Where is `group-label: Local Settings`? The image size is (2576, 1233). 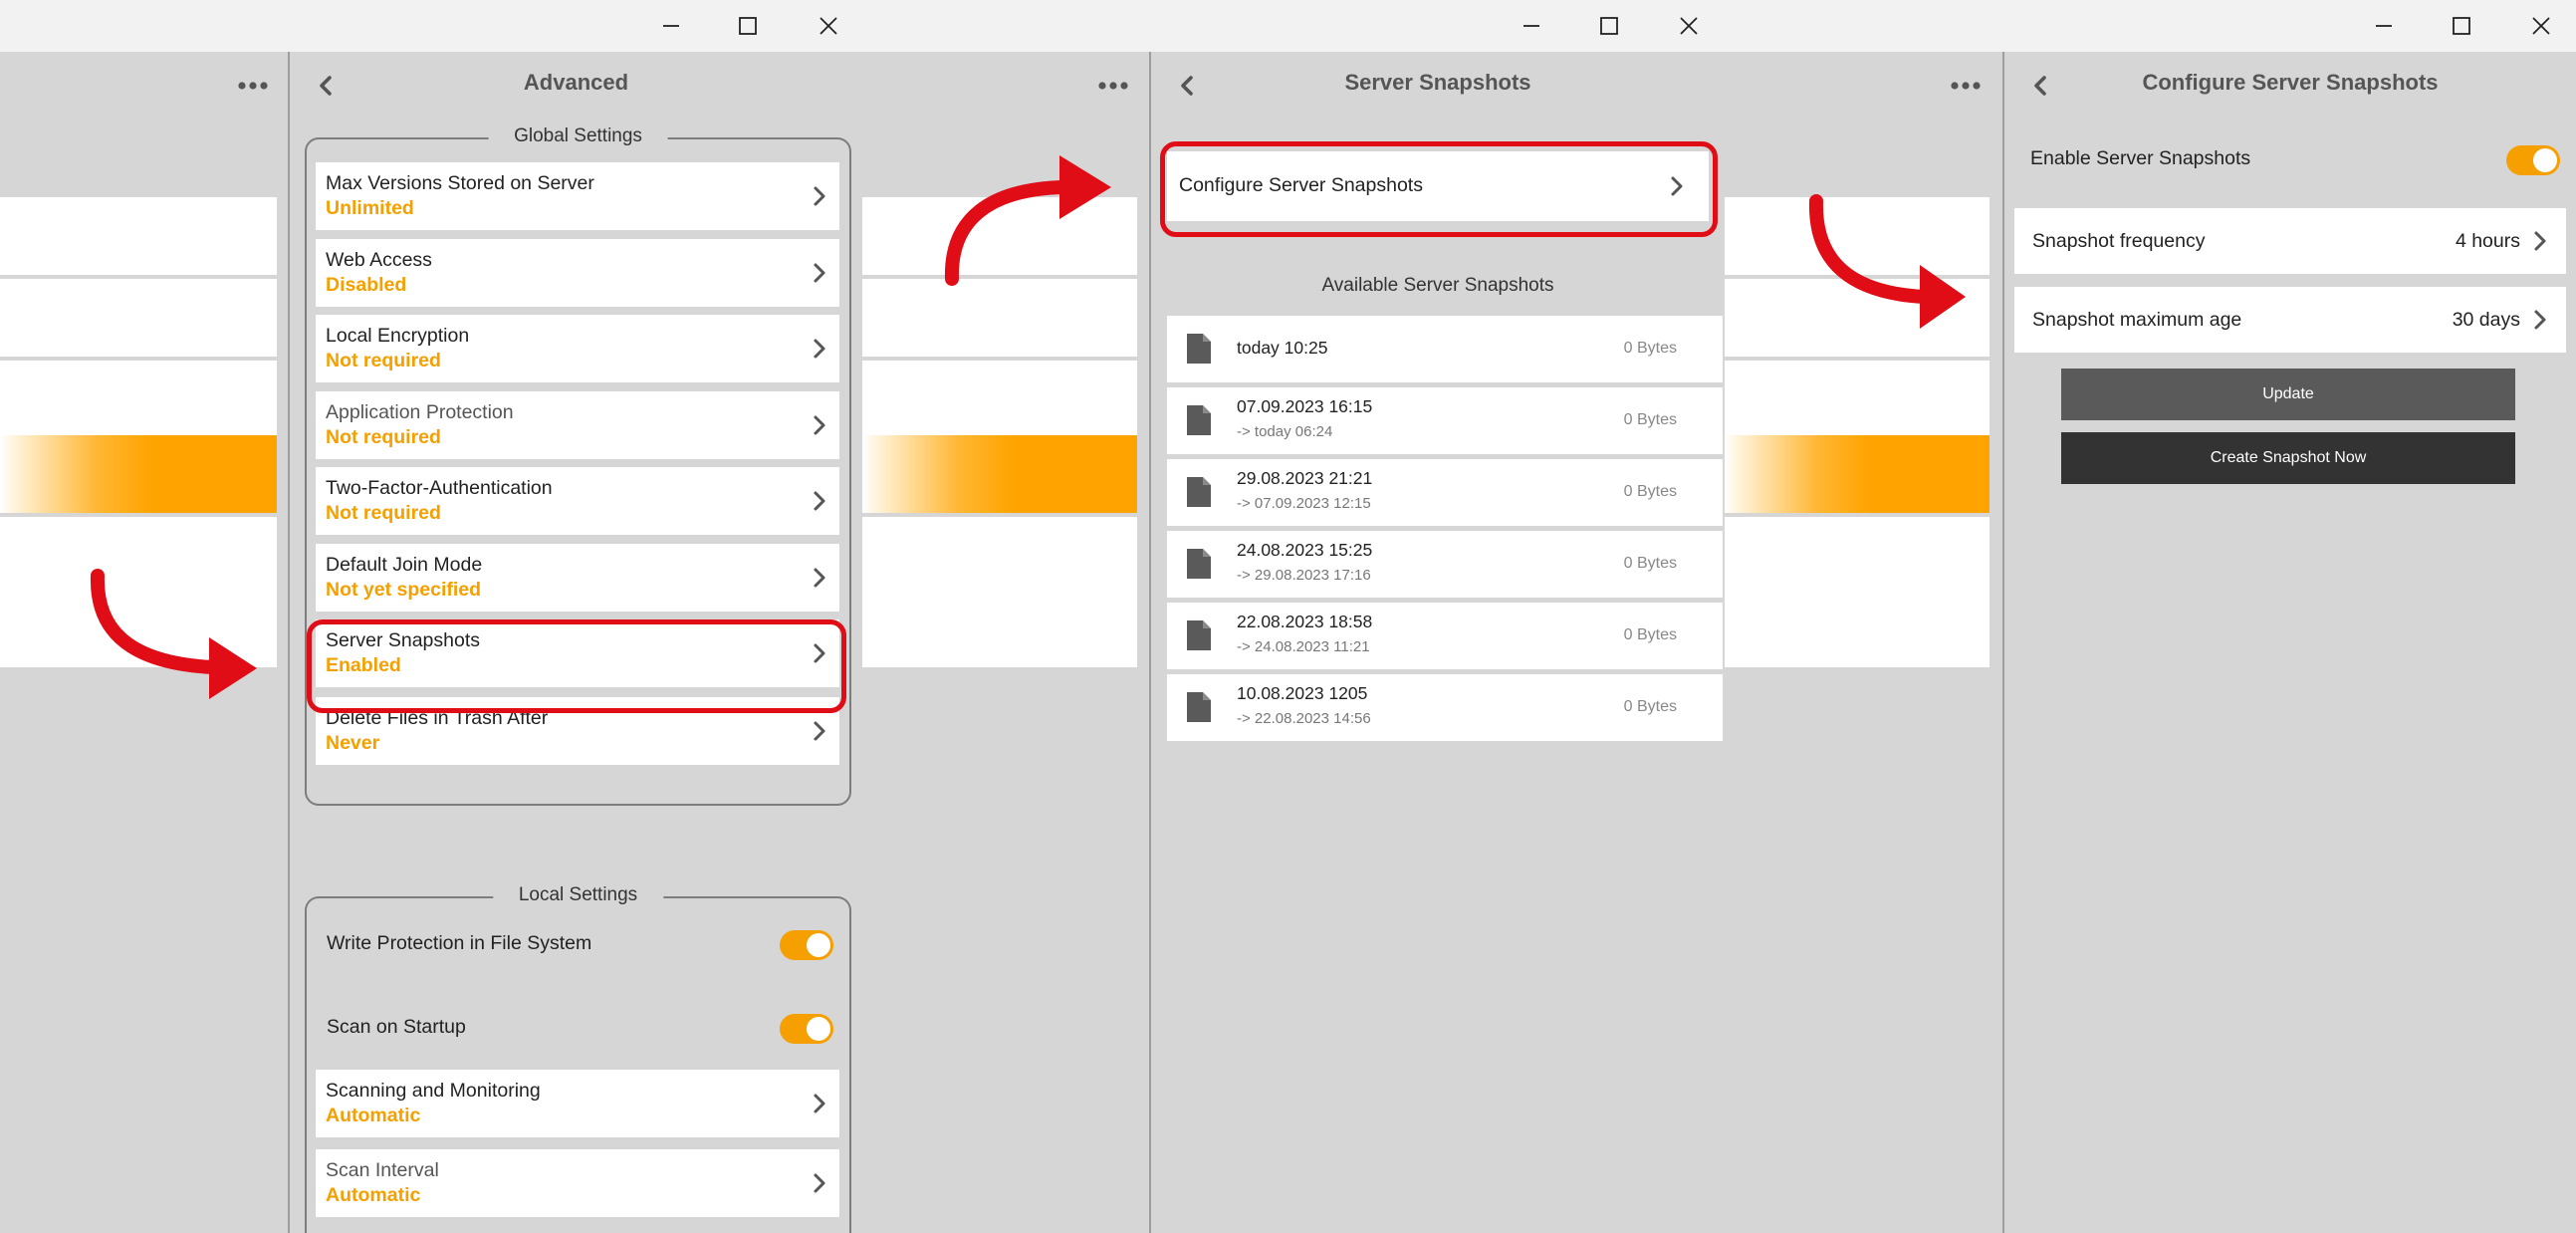
group-label: Local Settings is located at coordinates (578, 895).